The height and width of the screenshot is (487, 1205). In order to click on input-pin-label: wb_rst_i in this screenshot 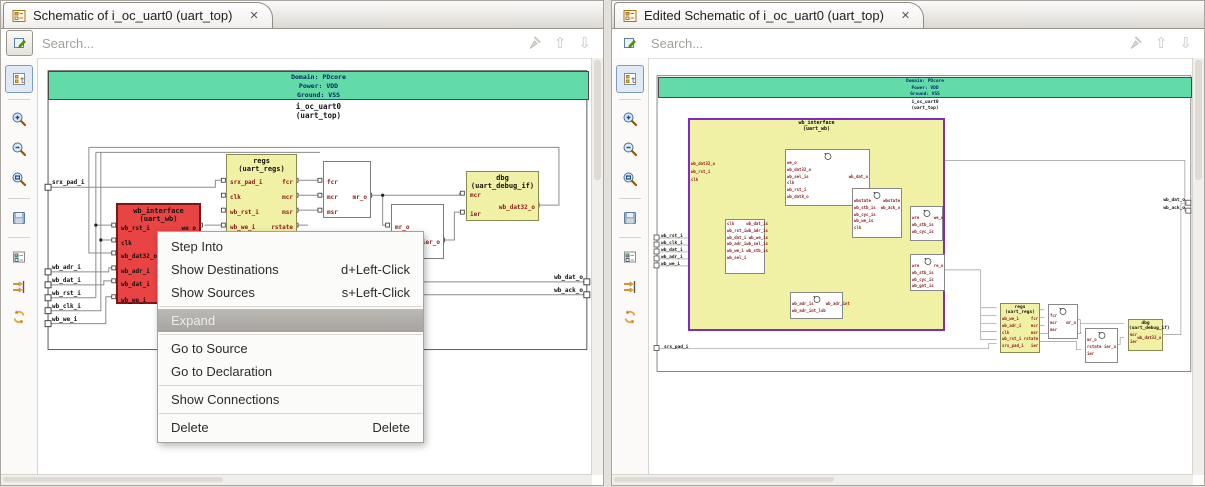, I will do `click(66, 293)`.